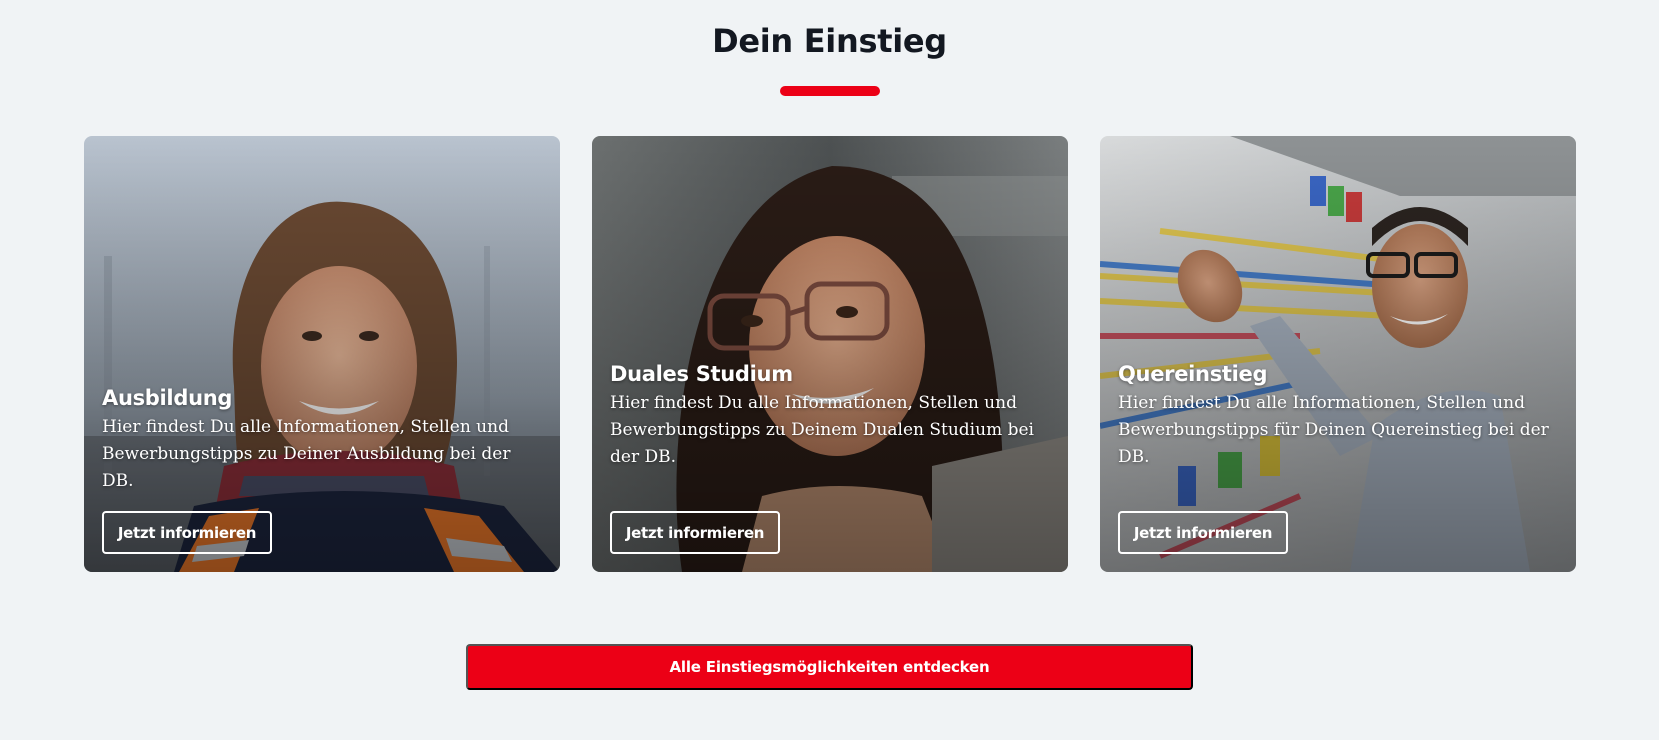 Image resolution: width=1659 pixels, height=740 pixels. Describe the element at coordinates (829, 667) in the screenshot. I see `alle-einstiegsmoeglichkeiten-button: Alle Einstiegsmöglichkeiten entdecken` at that location.